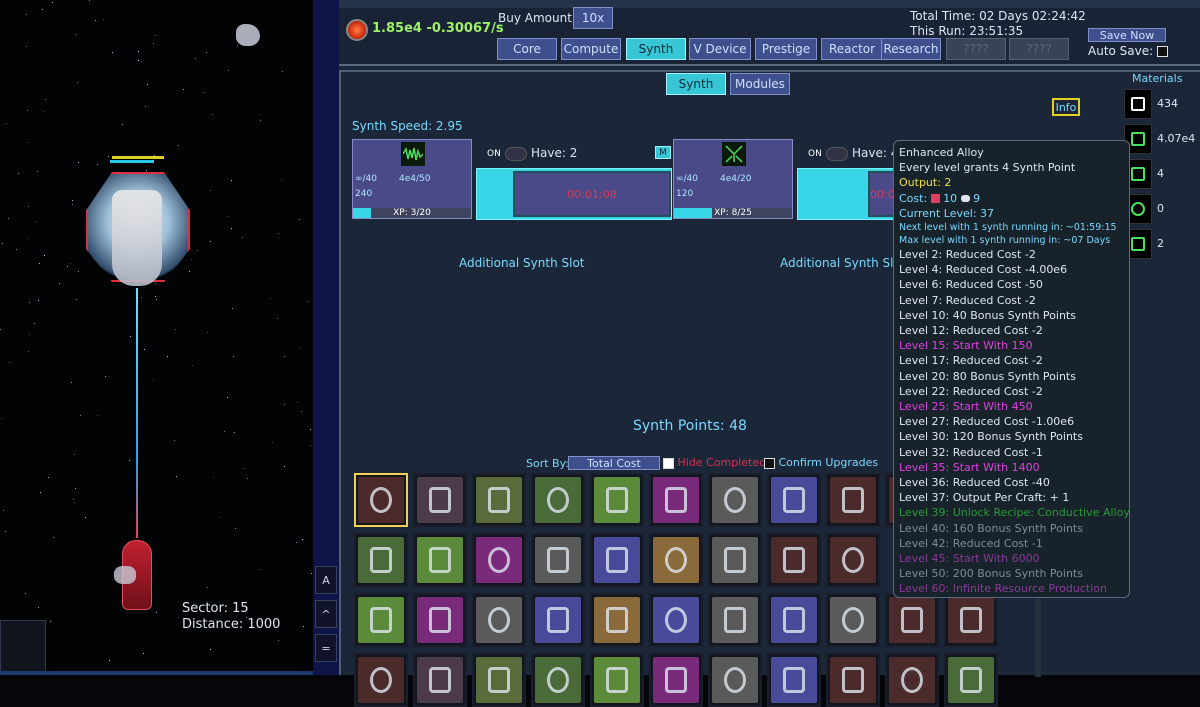 The image size is (1200, 707). What do you see at coordinates (326, 614) in the screenshot?
I see `up-button: ^` at bounding box center [326, 614].